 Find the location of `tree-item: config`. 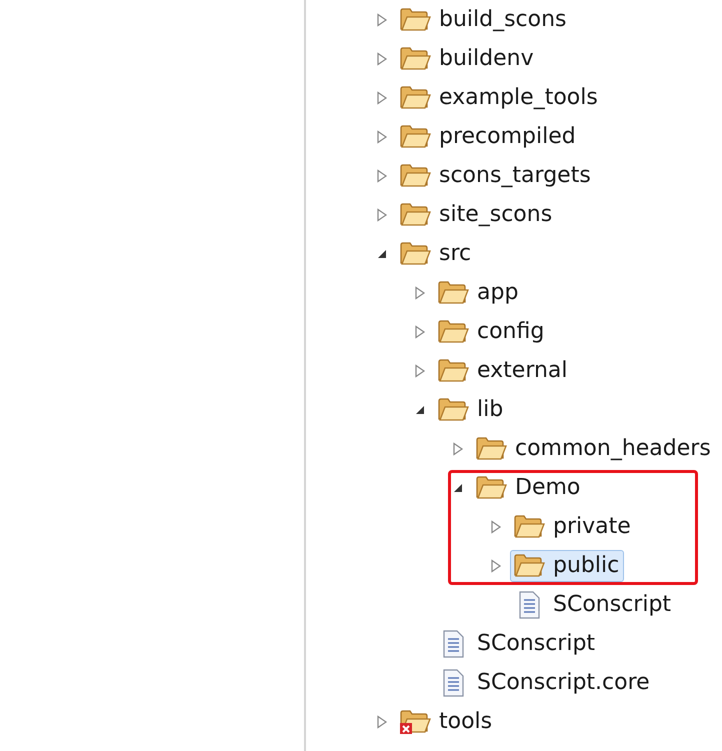

tree-item: config is located at coordinates (492, 332).